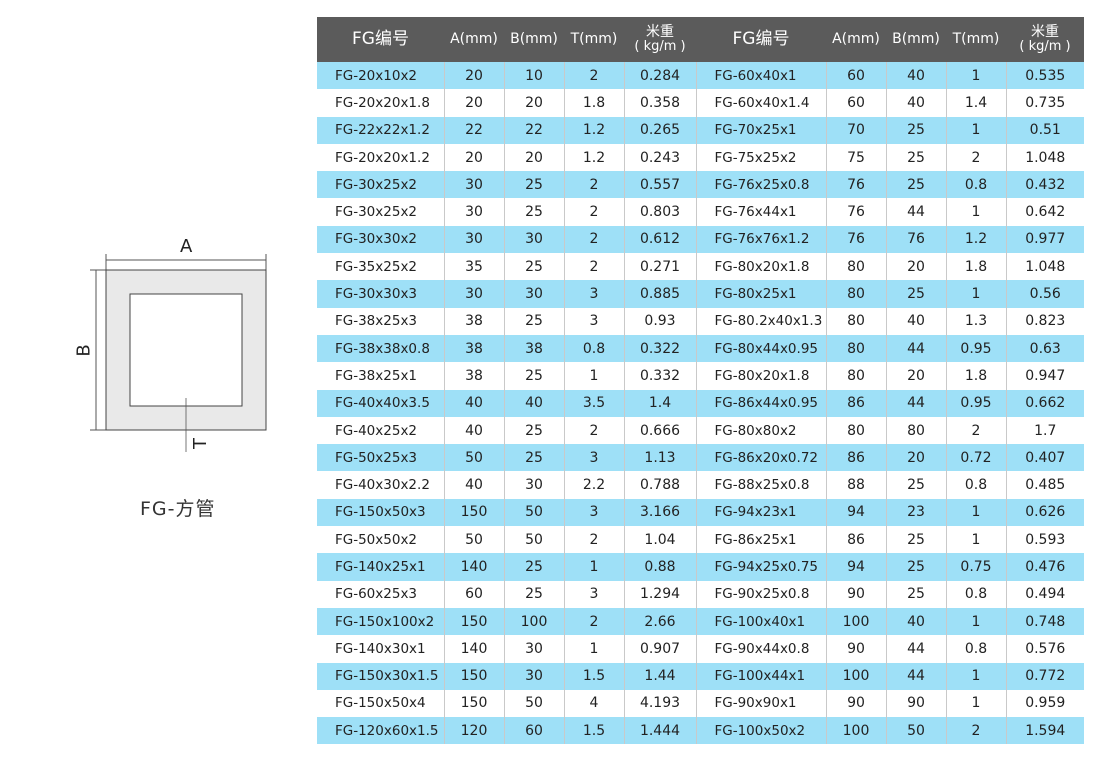 The height and width of the screenshot is (768, 1109). I want to click on right-weight-cell: 0.662, so click(1045, 403).